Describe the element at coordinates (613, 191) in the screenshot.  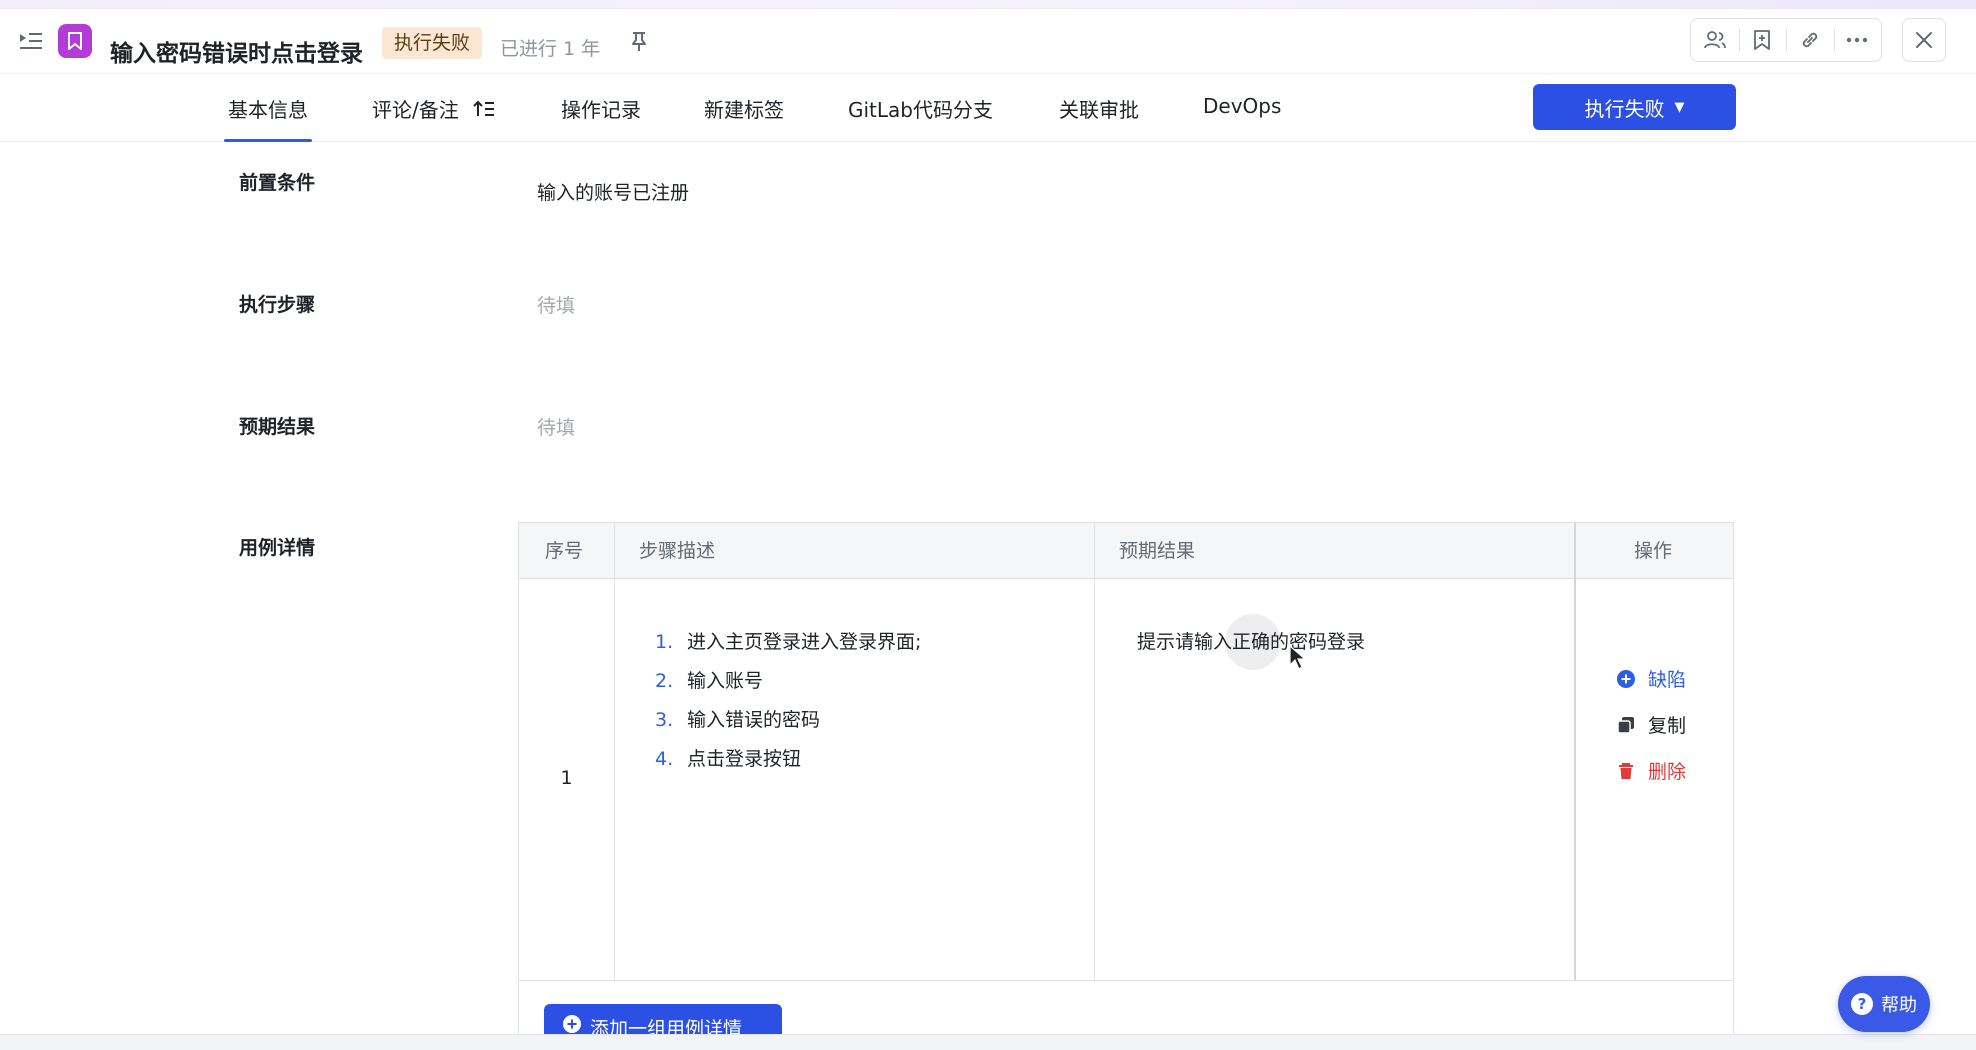
I see `precondition-value: 输入的账号已注册` at that location.